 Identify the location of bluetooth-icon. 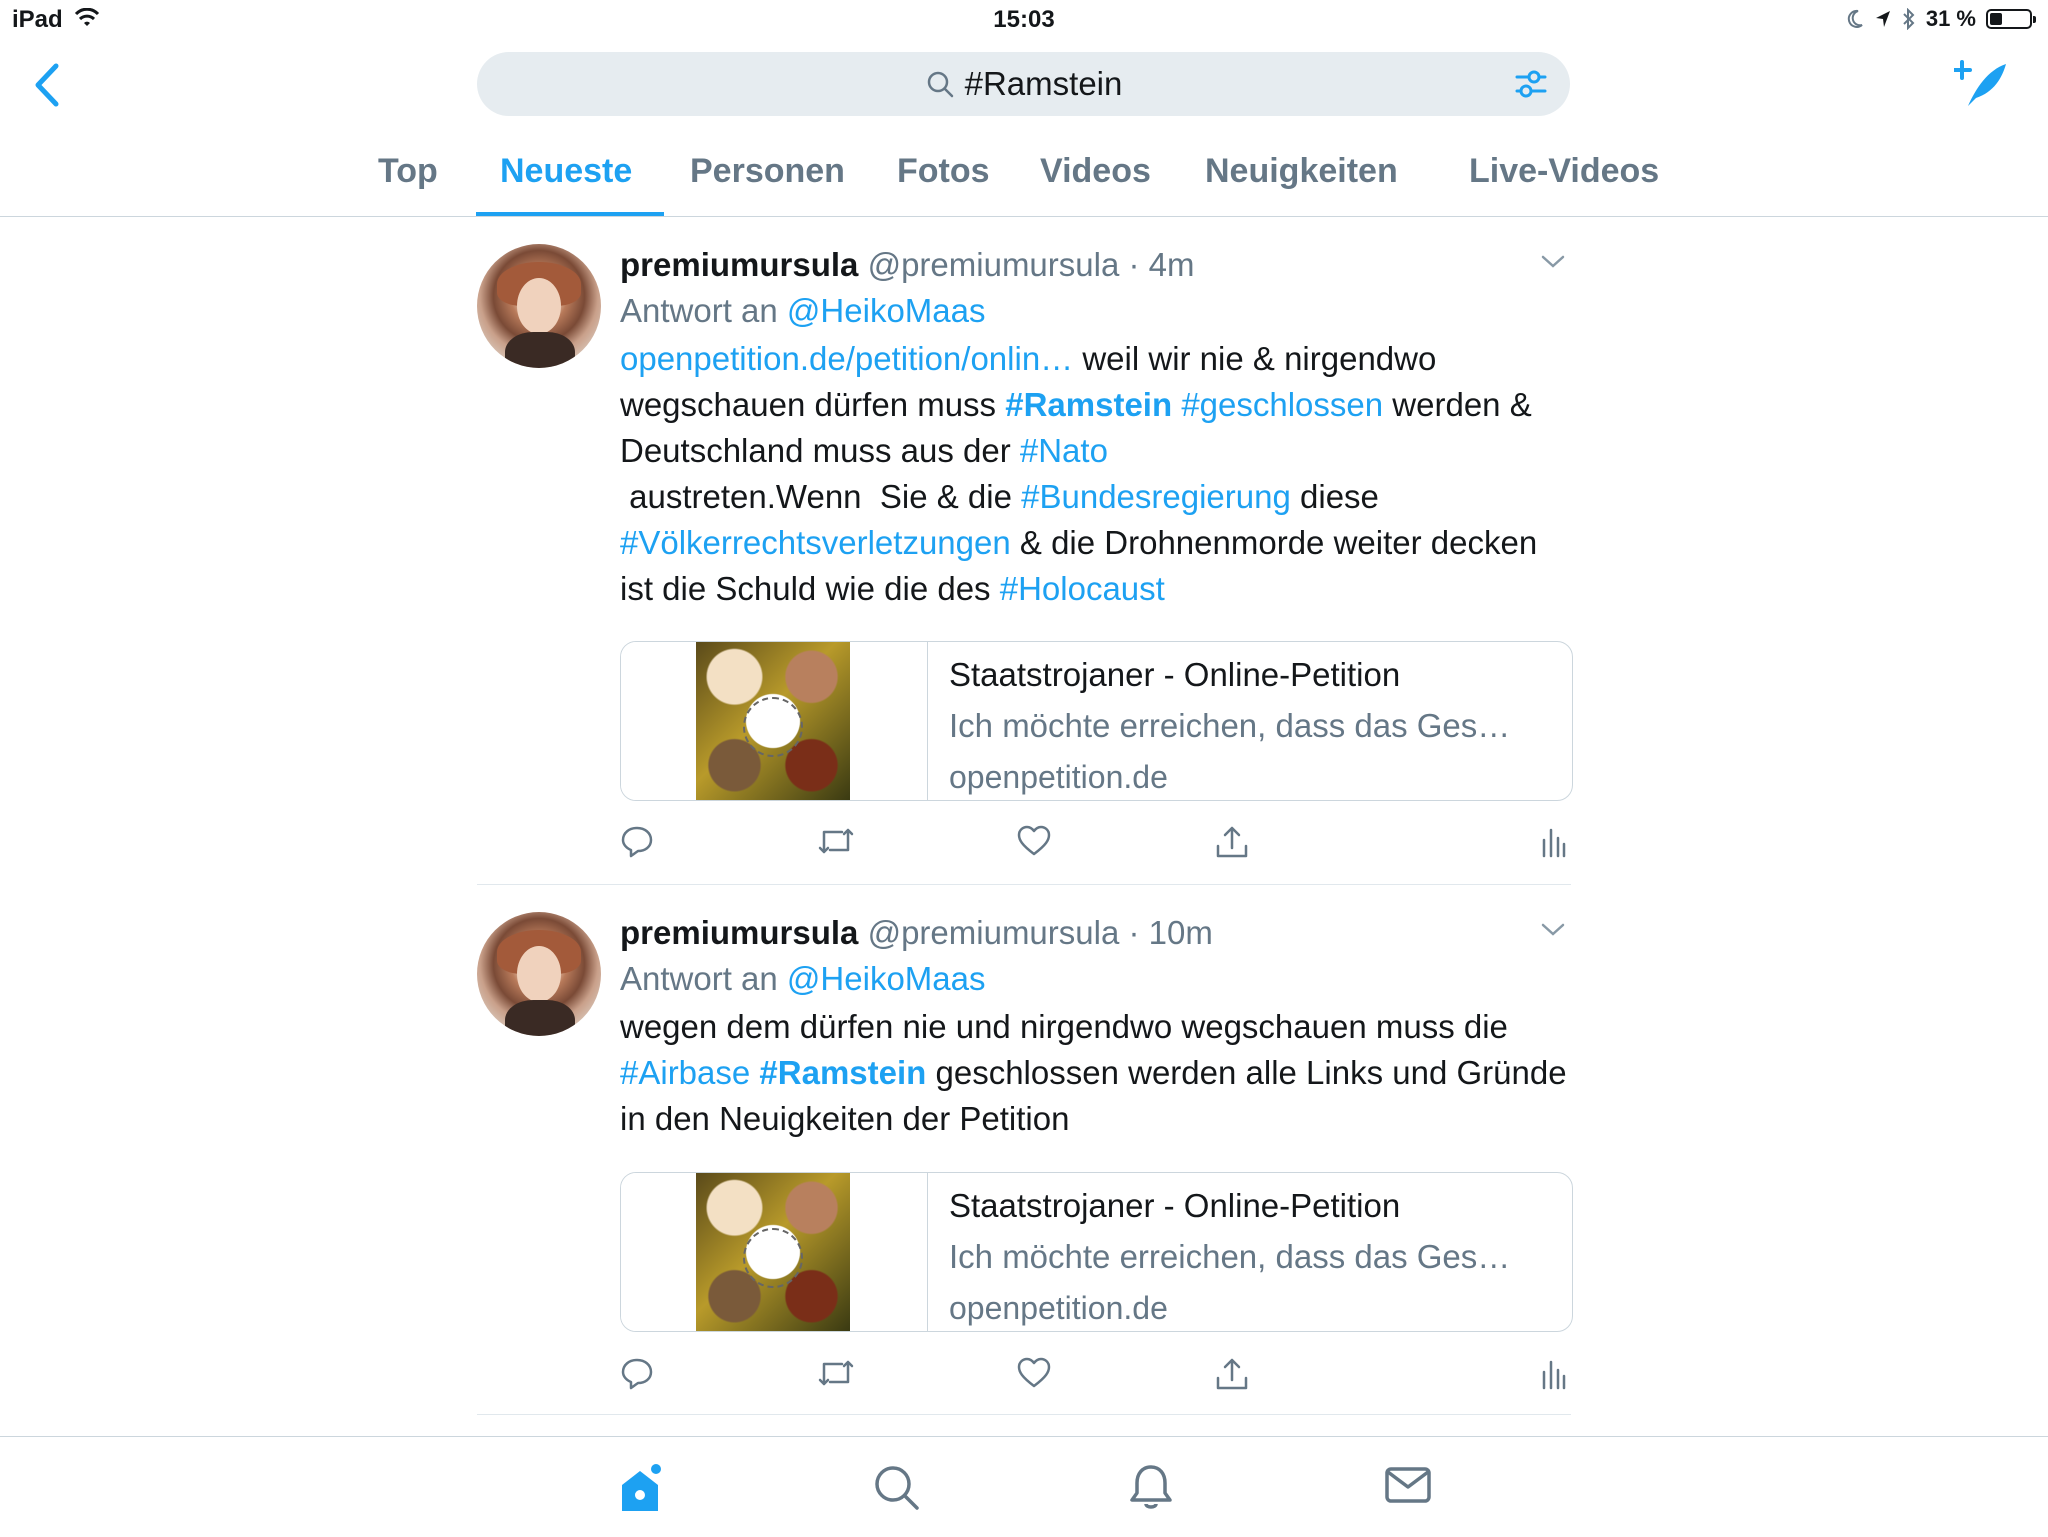
(1909, 19).